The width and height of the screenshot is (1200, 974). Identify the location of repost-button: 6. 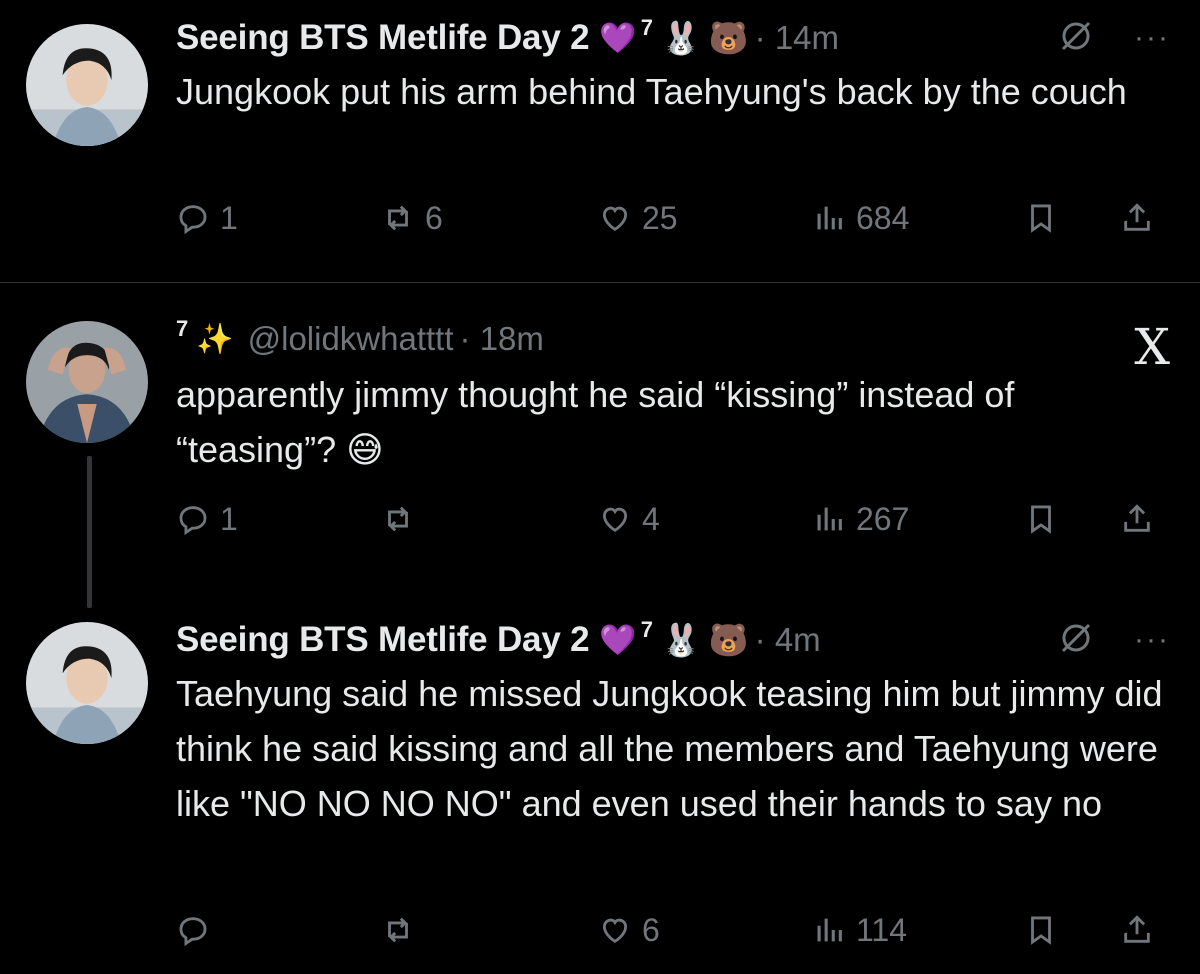
(412, 218).